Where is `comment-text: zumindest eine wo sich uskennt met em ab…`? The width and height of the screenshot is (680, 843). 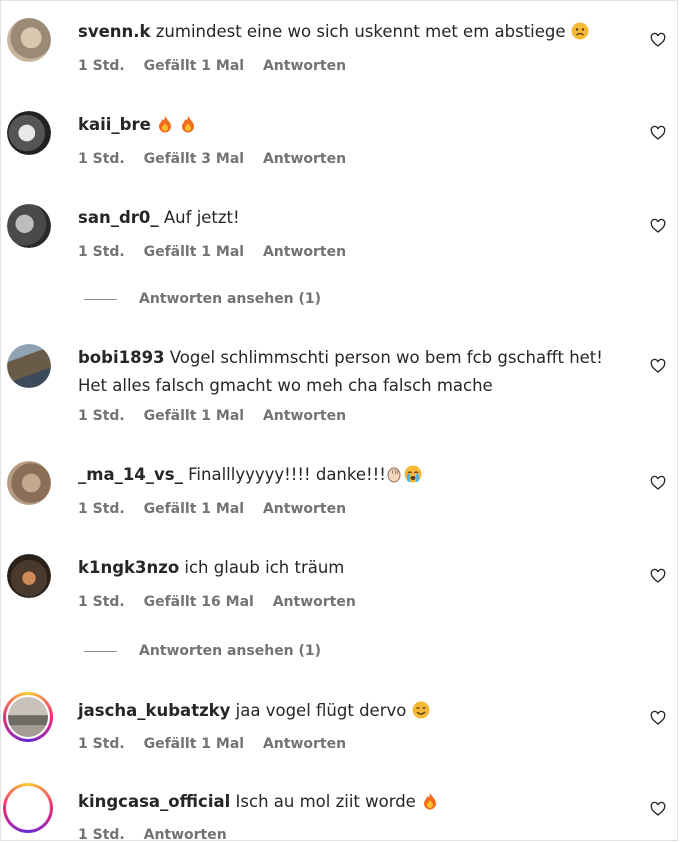
comment-text: zumindest eine wo sich uskennt met em ab… is located at coordinates (360, 31).